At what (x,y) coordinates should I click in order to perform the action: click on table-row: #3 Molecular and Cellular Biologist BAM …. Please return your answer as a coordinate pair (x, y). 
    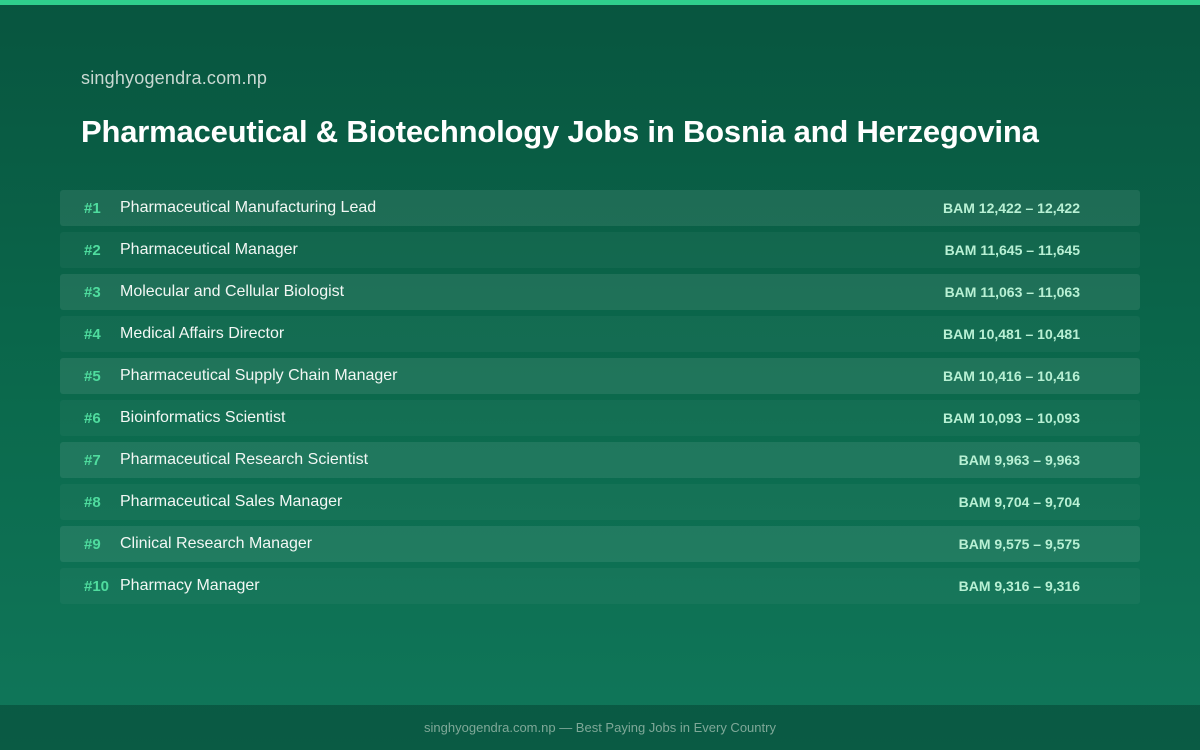
    Looking at the image, I should click on (600, 292).